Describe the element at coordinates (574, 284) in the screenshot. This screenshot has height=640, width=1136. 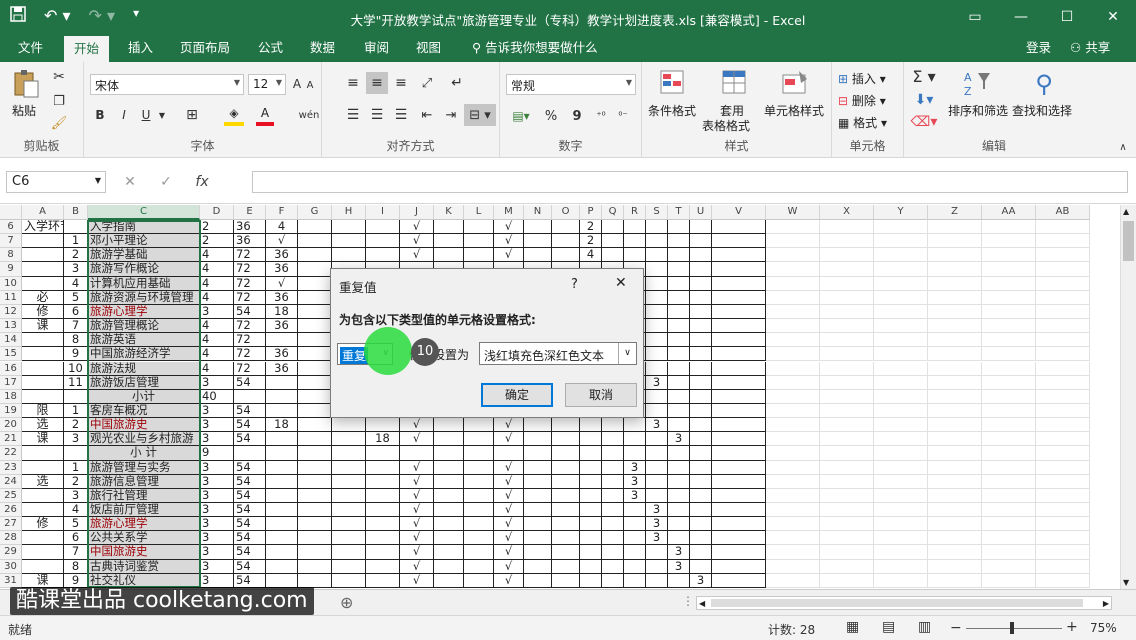
I see `help-button: ?` at that location.